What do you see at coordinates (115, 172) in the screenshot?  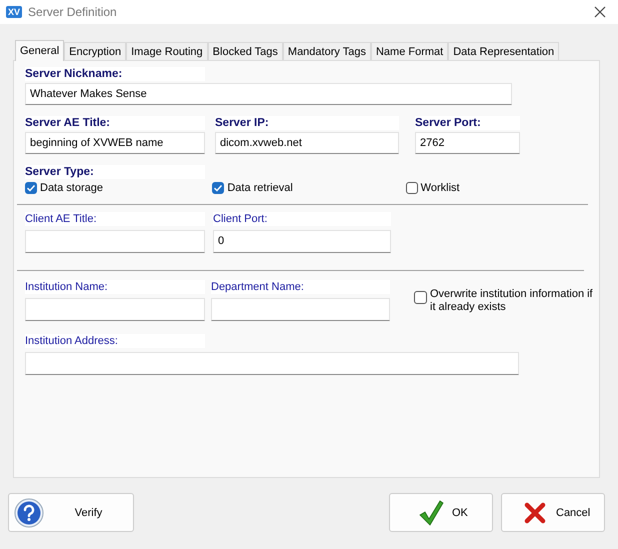 I see `field-label: Server Type:` at bounding box center [115, 172].